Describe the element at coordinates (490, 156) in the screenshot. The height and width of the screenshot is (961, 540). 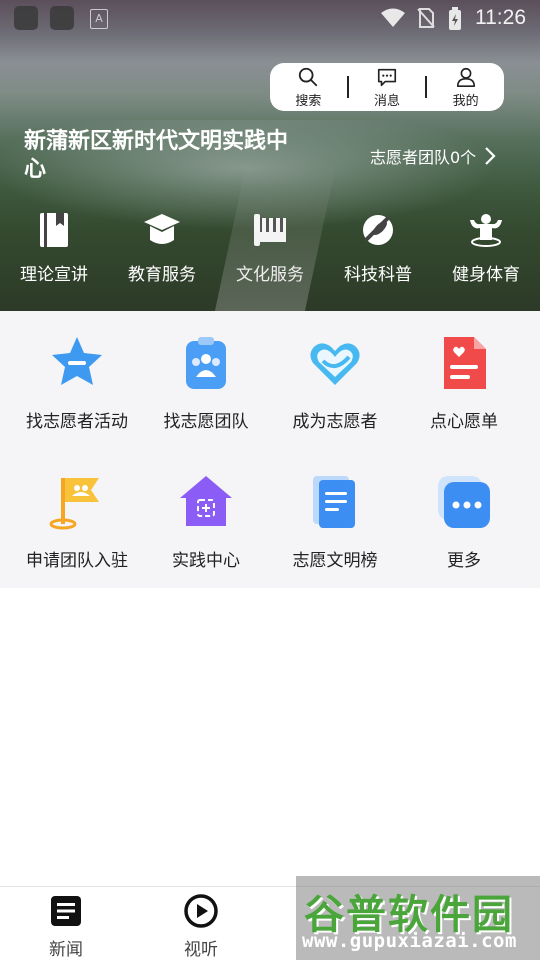
I see `chevron-right-icon` at that location.